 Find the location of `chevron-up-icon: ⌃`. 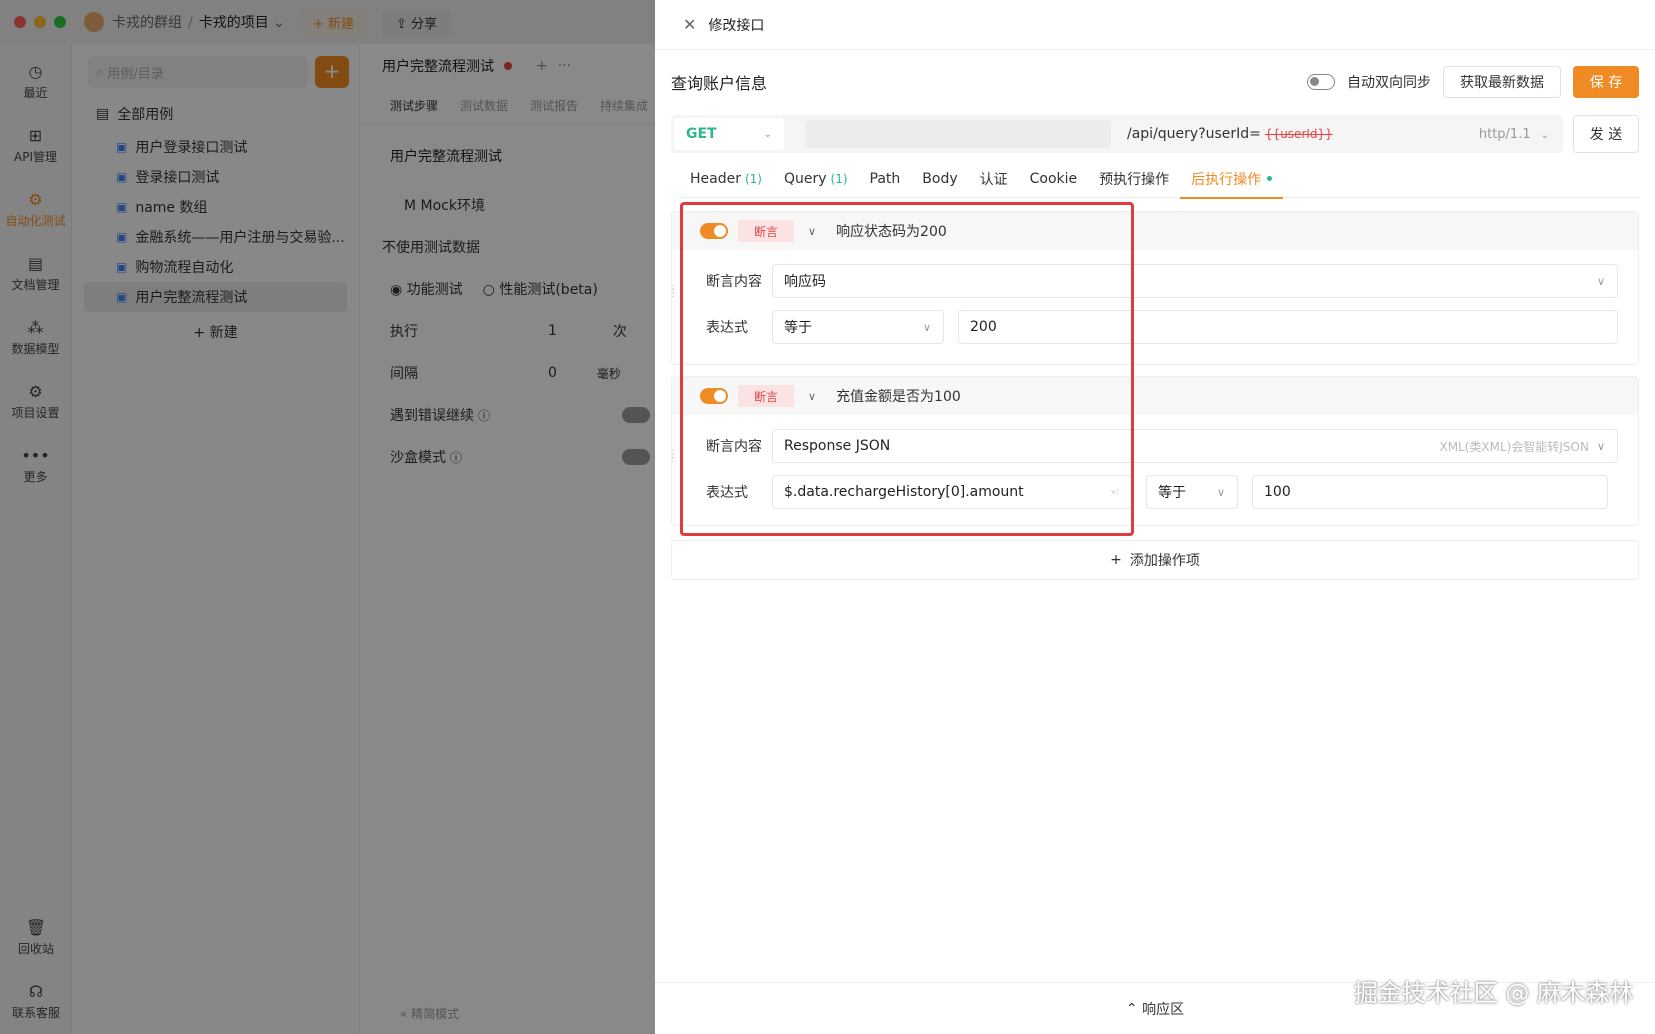

chevron-up-icon: ⌃ is located at coordinates (1134, 1008).